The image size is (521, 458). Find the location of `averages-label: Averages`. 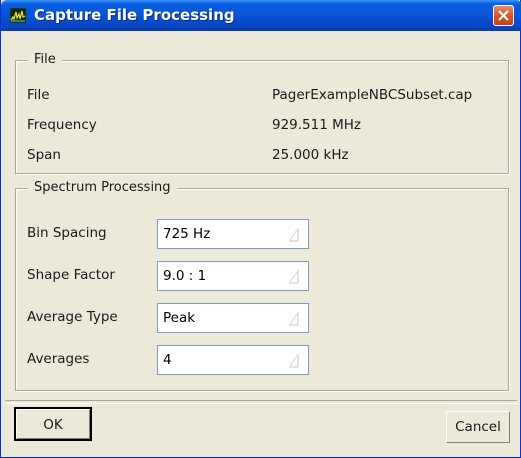

averages-label: Averages is located at coordinates (58, 359).